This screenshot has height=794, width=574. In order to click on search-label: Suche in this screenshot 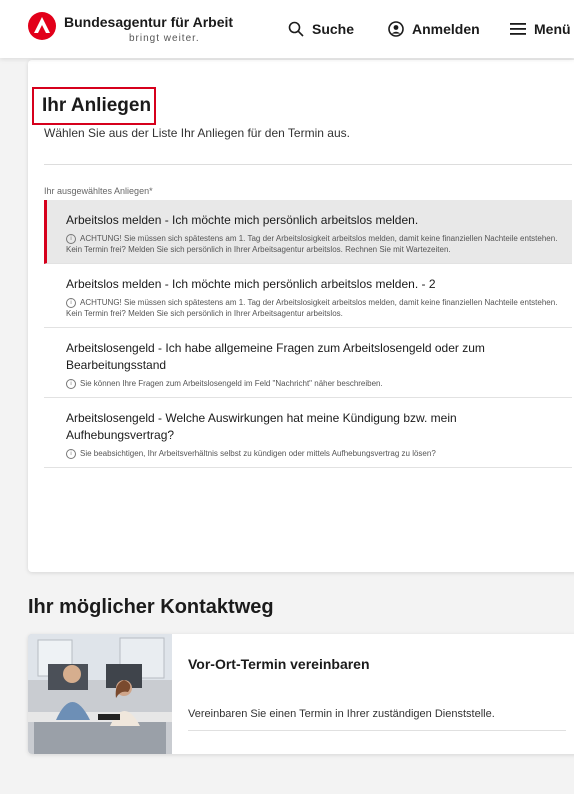, I will do `click(333, 29)`.